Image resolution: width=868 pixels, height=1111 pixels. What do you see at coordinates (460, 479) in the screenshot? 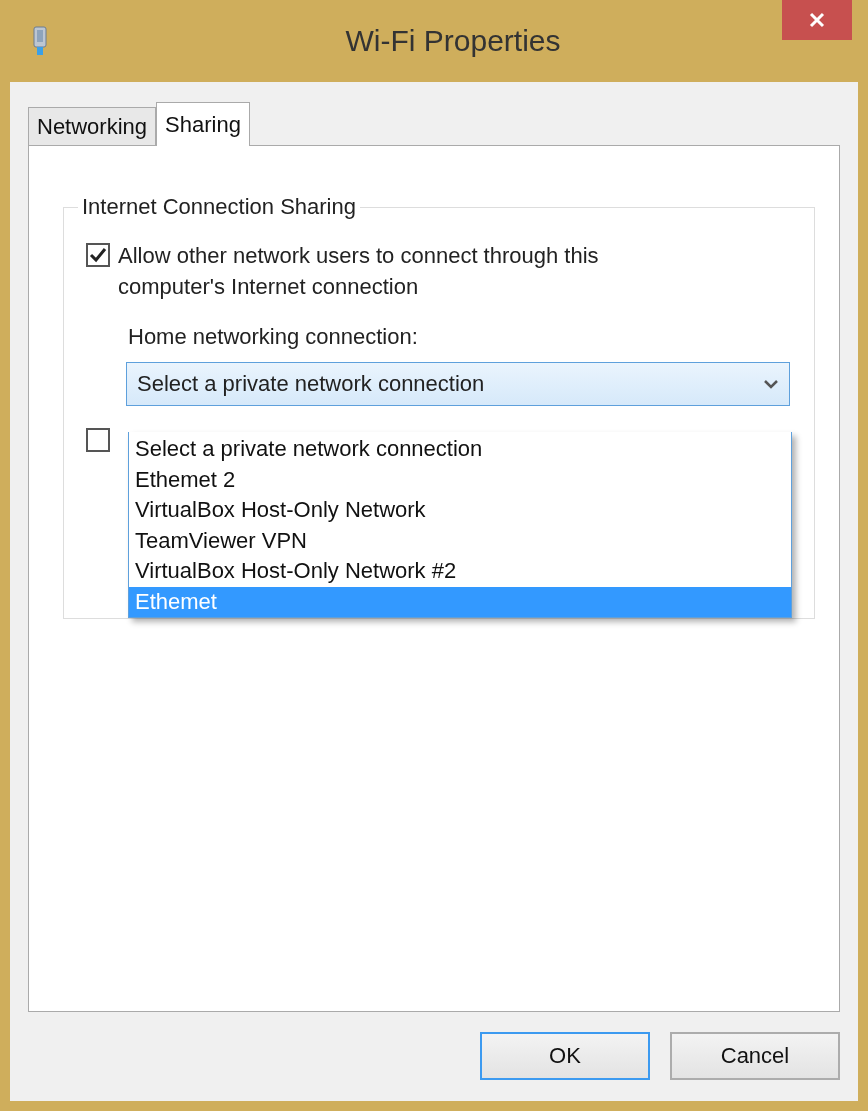
I see `dropdown-option: Ethemet 2` at bounding box center [460, 479].